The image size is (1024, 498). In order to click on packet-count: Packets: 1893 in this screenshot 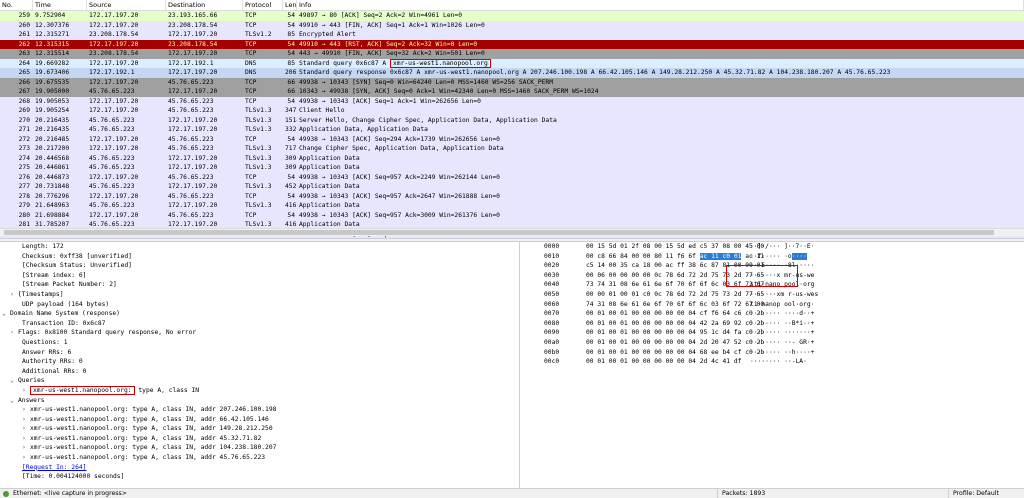, I will do `click(741, 493)`.